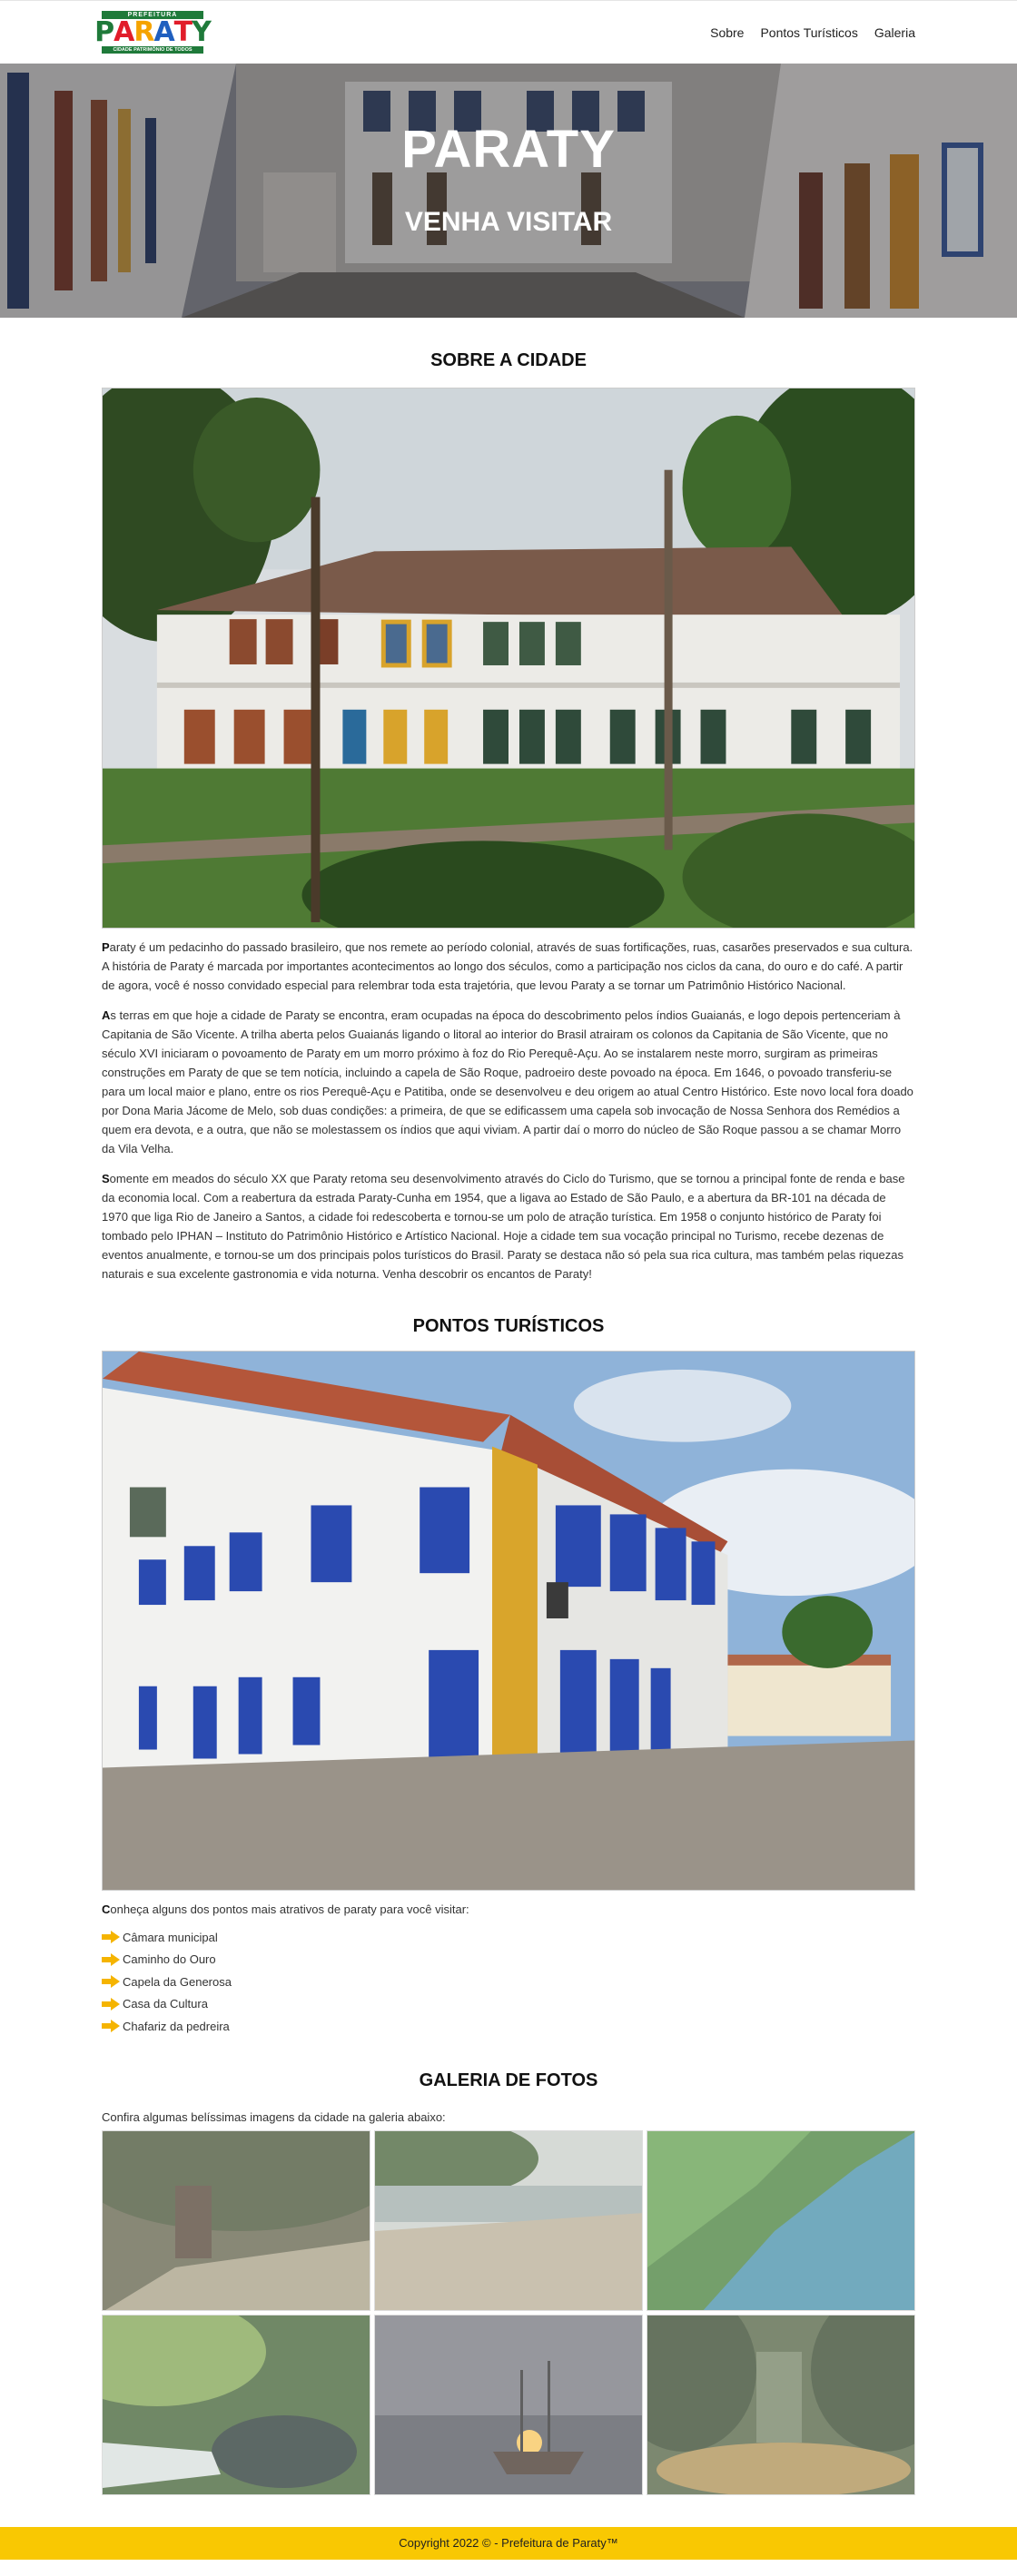 Image resolution: width=1017 pixels, height=2576 pixels. I want to click on section-title-pontos: PONTOS TURÍSTICOS, so click(508, 1326).